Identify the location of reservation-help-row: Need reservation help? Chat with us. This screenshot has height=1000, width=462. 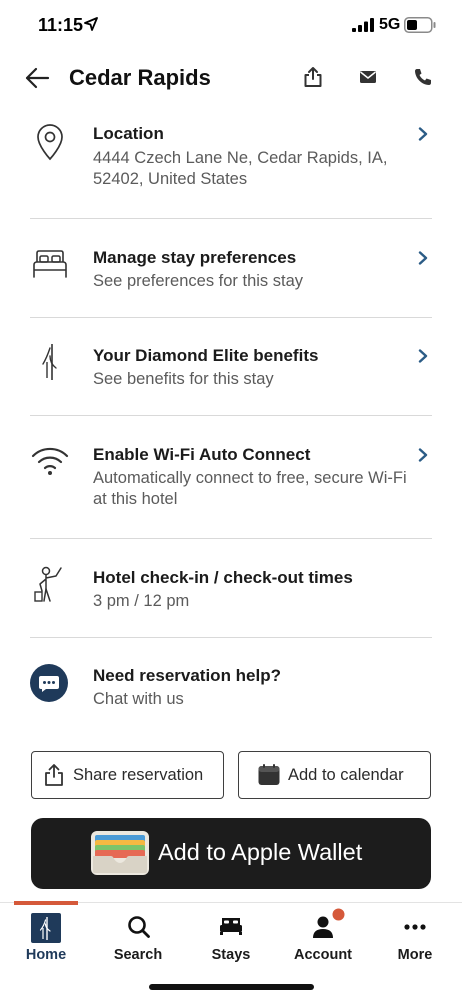
(231, 690).